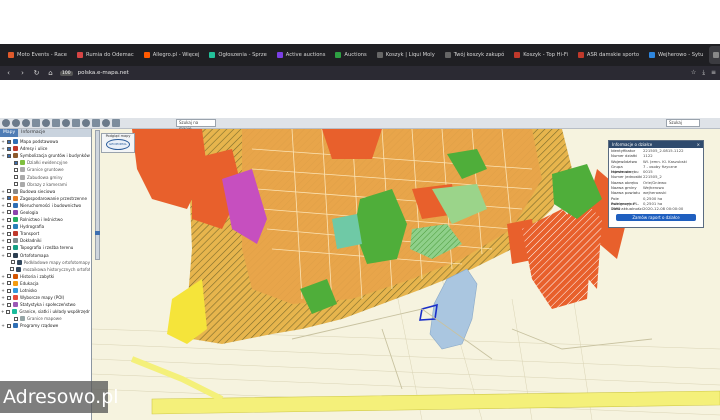  What do you see at coordinates (172, 55) in the screenshot?
I see `browser-tab: Allegro.pl - Więcej` at bounding box center [172, 55].